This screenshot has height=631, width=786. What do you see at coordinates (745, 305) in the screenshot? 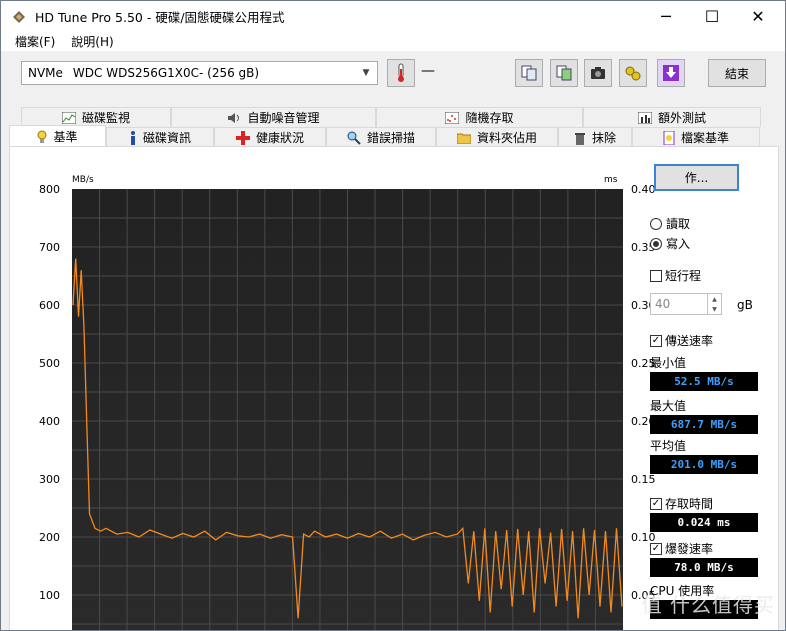
I see `gb-unit: gB` at bounding box center [745, 305].